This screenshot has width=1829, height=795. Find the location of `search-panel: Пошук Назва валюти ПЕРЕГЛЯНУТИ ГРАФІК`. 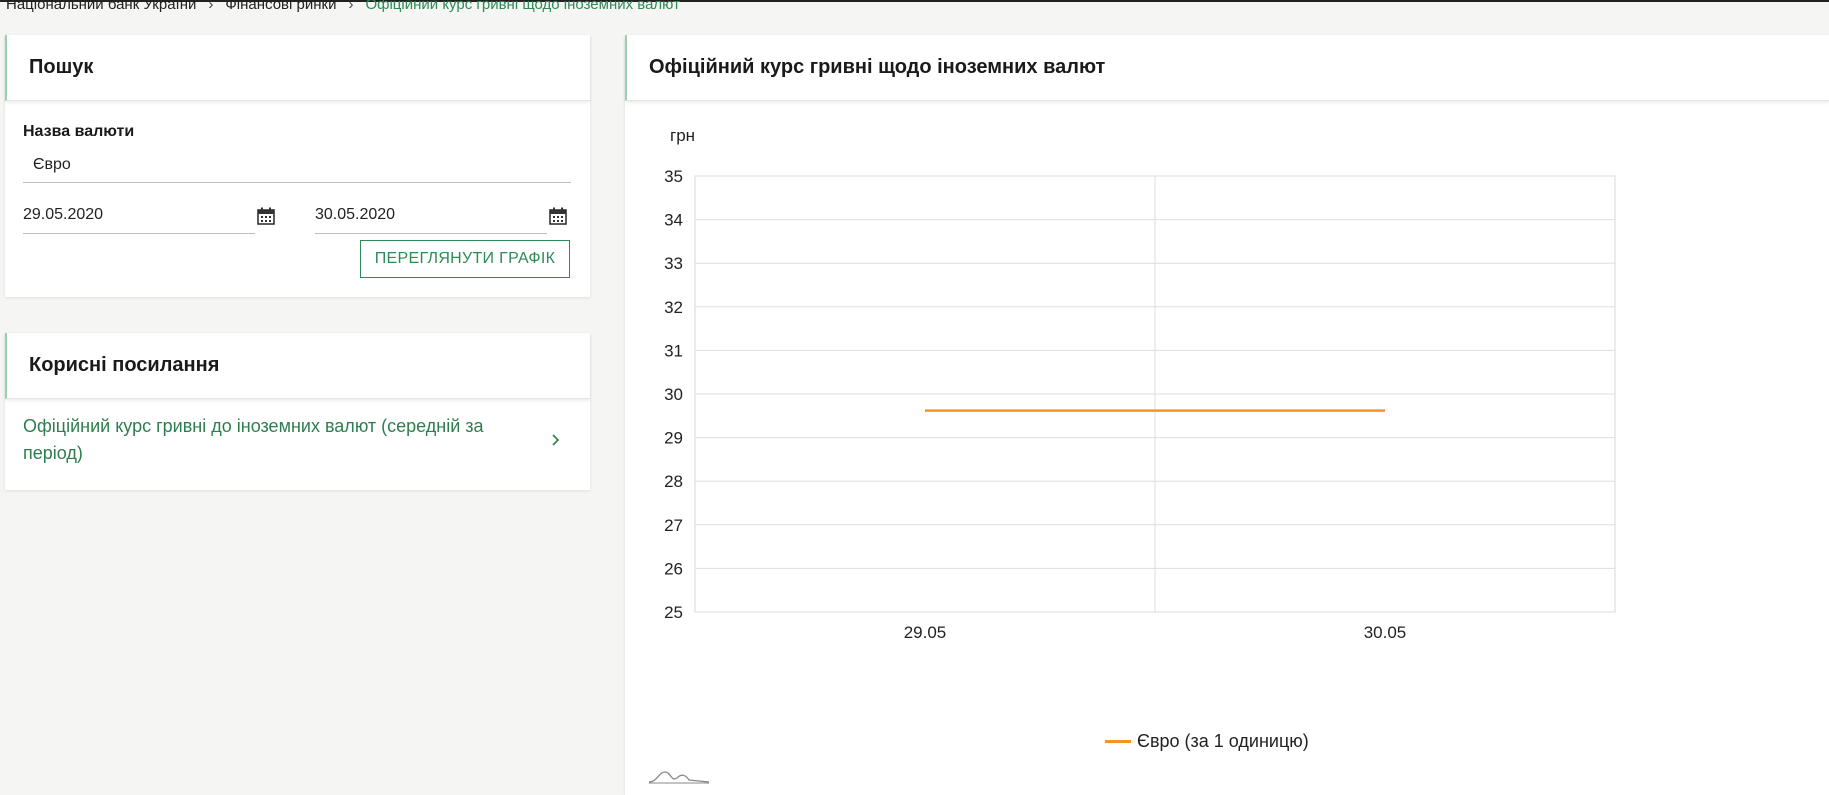

search-panel: Пошук Назва валюти ПЕРЕГЛЯНУТИ ГРАФІК is located at coordinates (297, 166).